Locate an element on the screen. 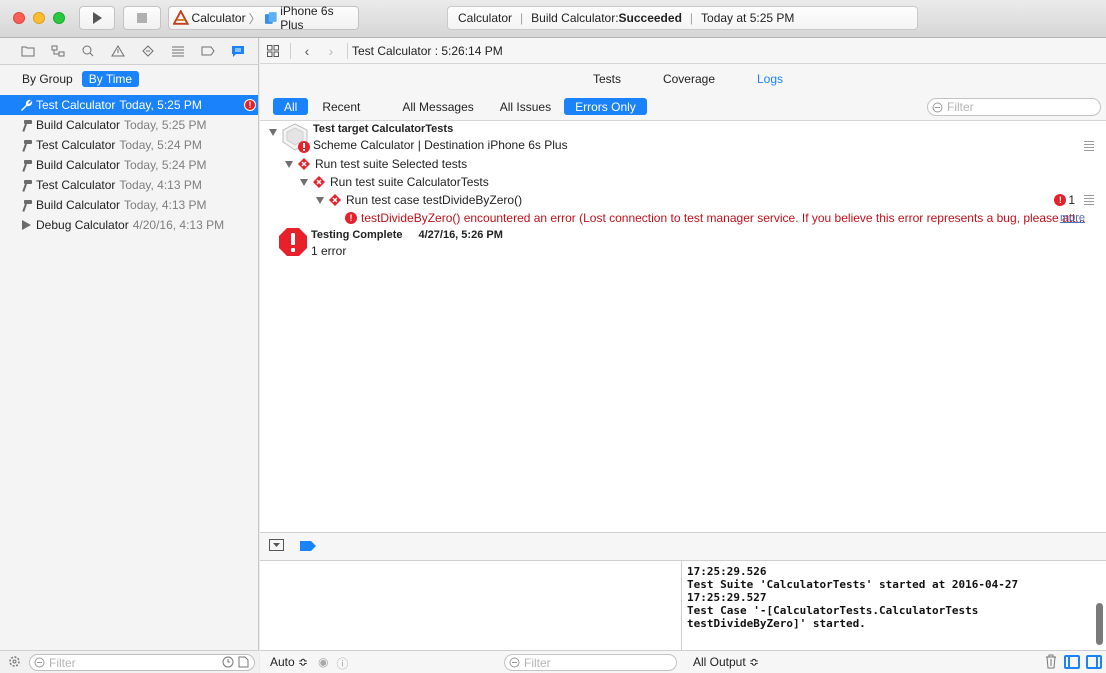 Image resolution: width=1106 pixels, height=673 pixels. filter-all-issues-button: All Issues is located at coordinates (525, 106).